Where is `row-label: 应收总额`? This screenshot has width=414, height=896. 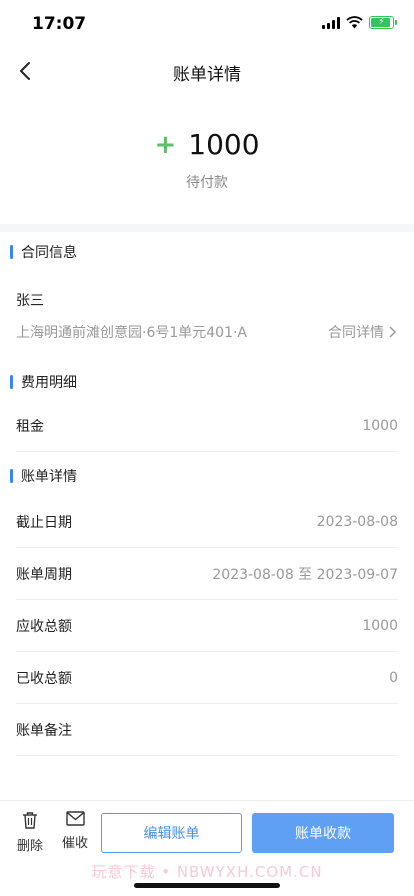
row-label: 应收总额 is located at coordinates (44, 626).